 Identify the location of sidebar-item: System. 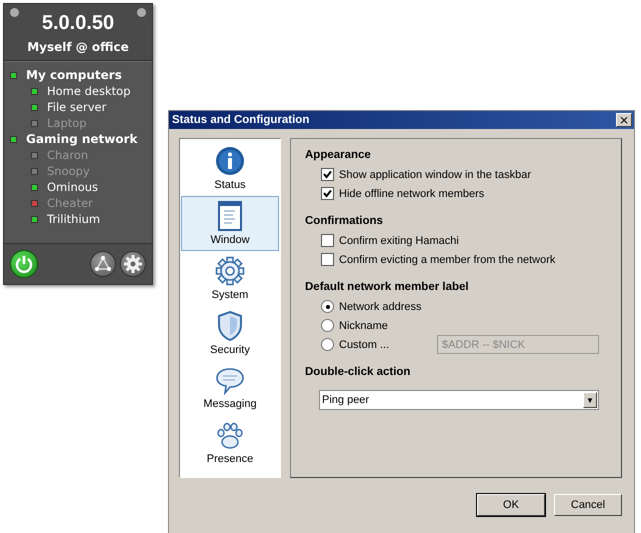
(230, 278).